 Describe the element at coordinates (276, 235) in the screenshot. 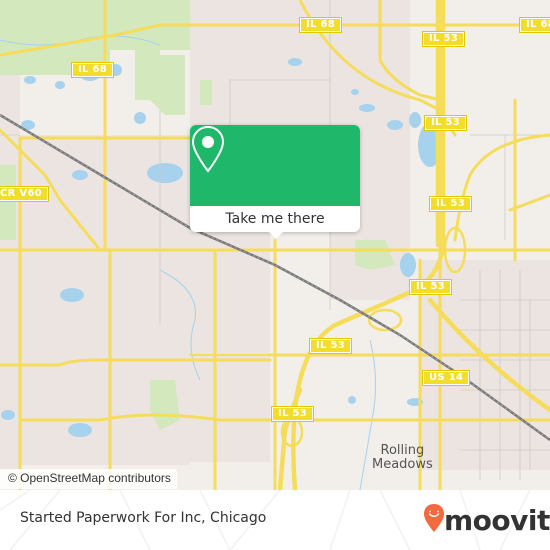

I see `popup-pointer` at that location.